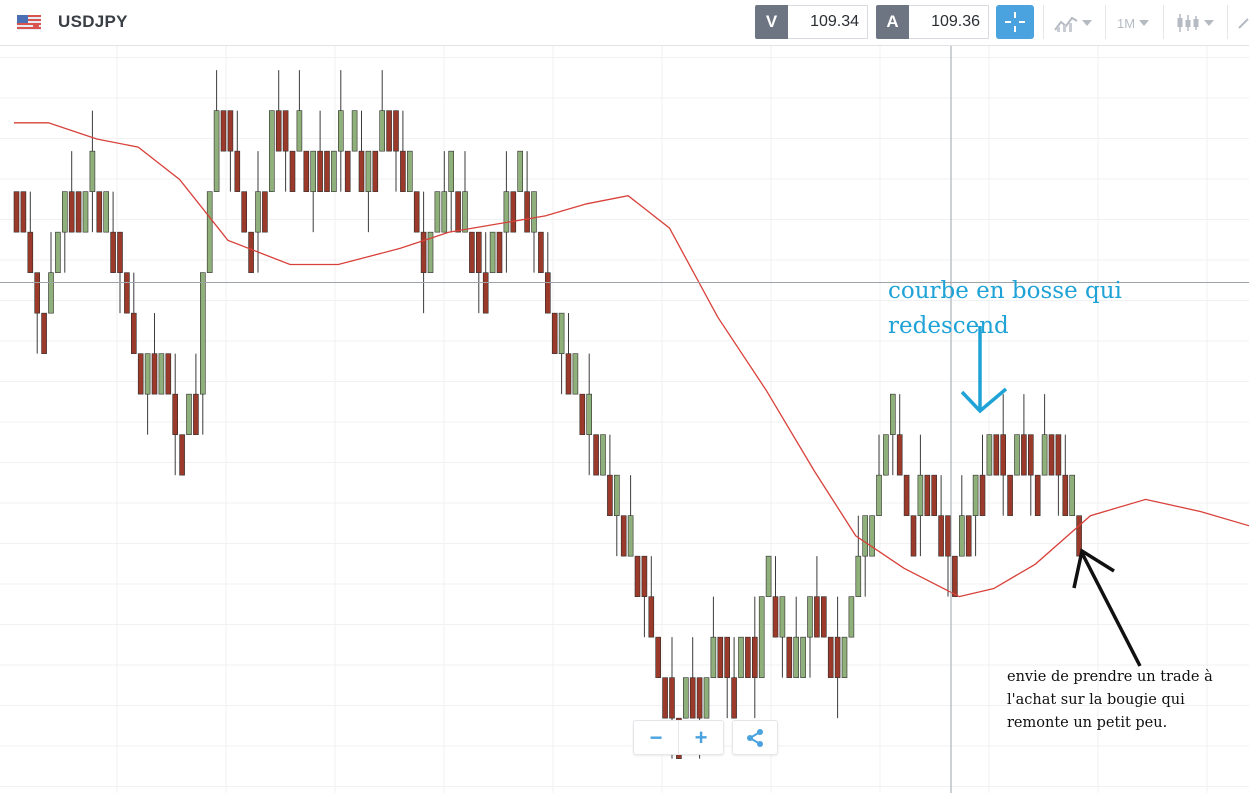 The width and height of the screenshot is (1249, 793). I want to click on timeframe-dropdown: 1M, so click(1133, 23).